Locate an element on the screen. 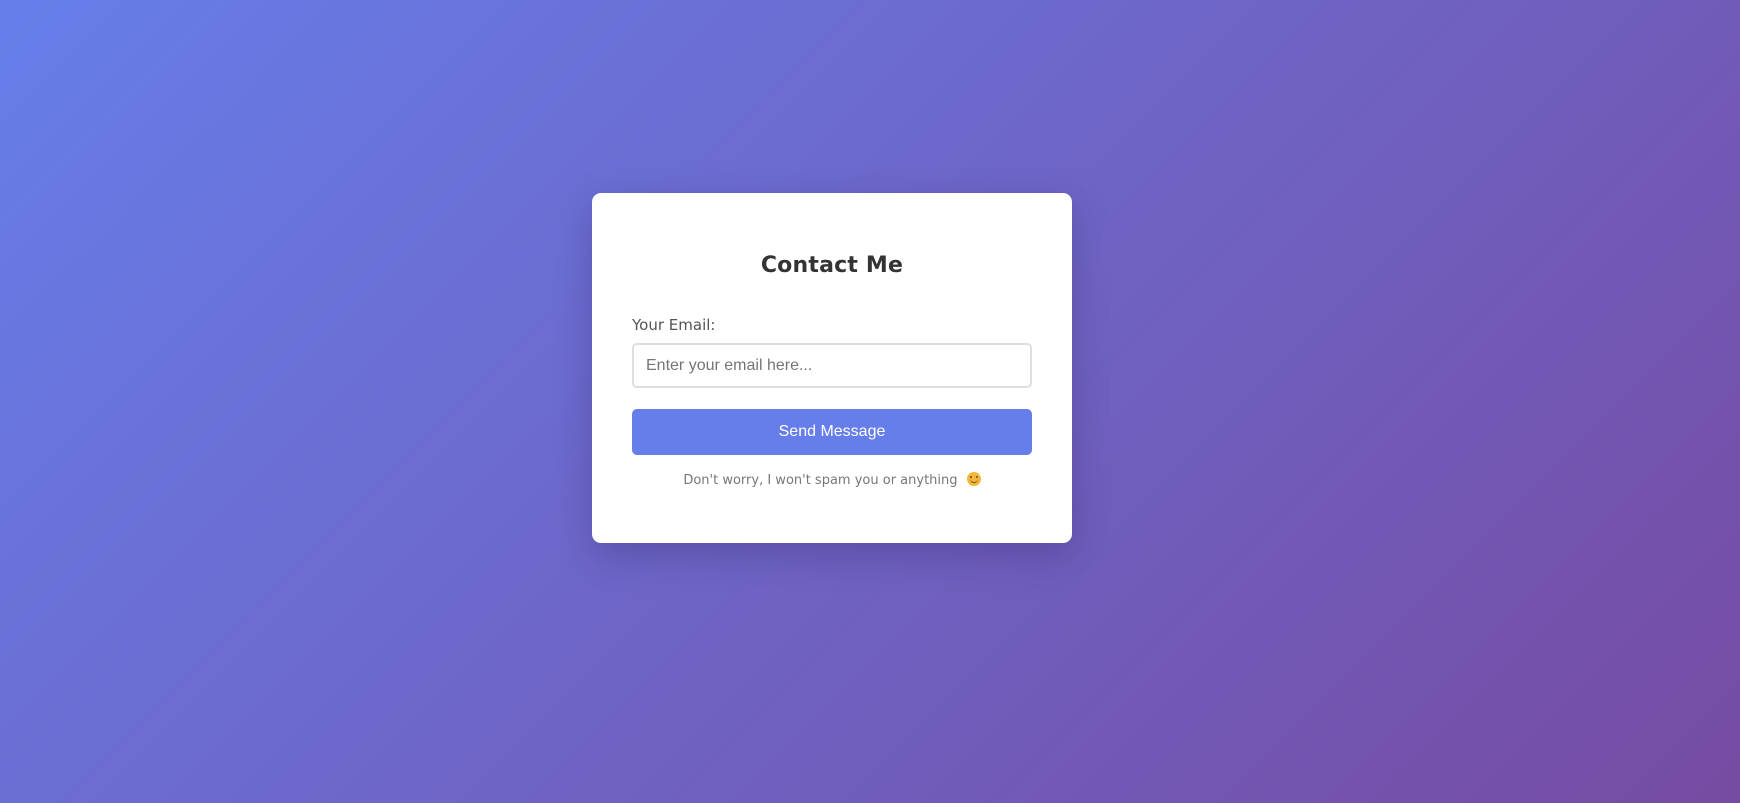 The height and width of the screenshot is (803, 1740). send-message-button: Send Message is located at coordinates (832, 432).